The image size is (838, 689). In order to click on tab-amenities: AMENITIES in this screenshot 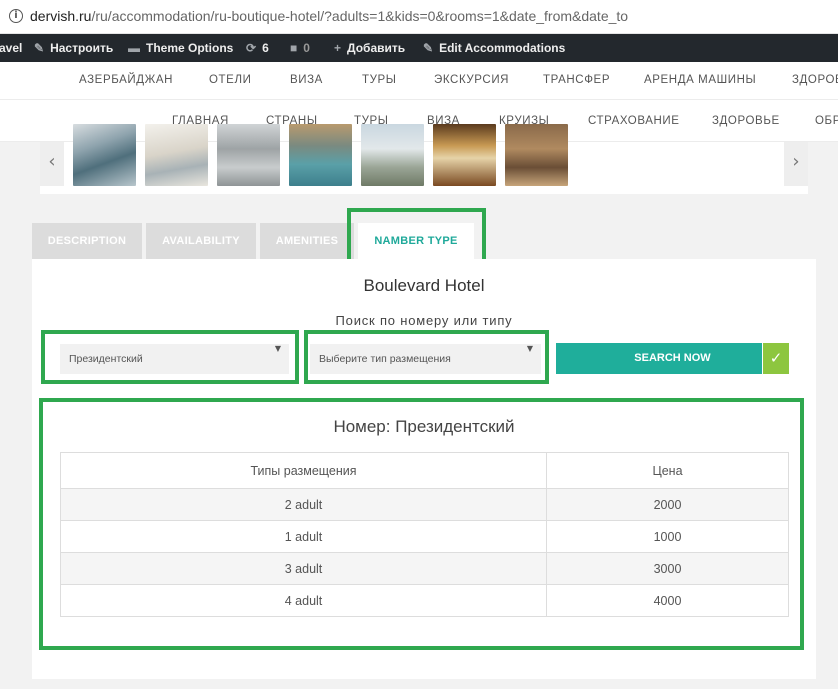, I will do `click(307, 241)`.